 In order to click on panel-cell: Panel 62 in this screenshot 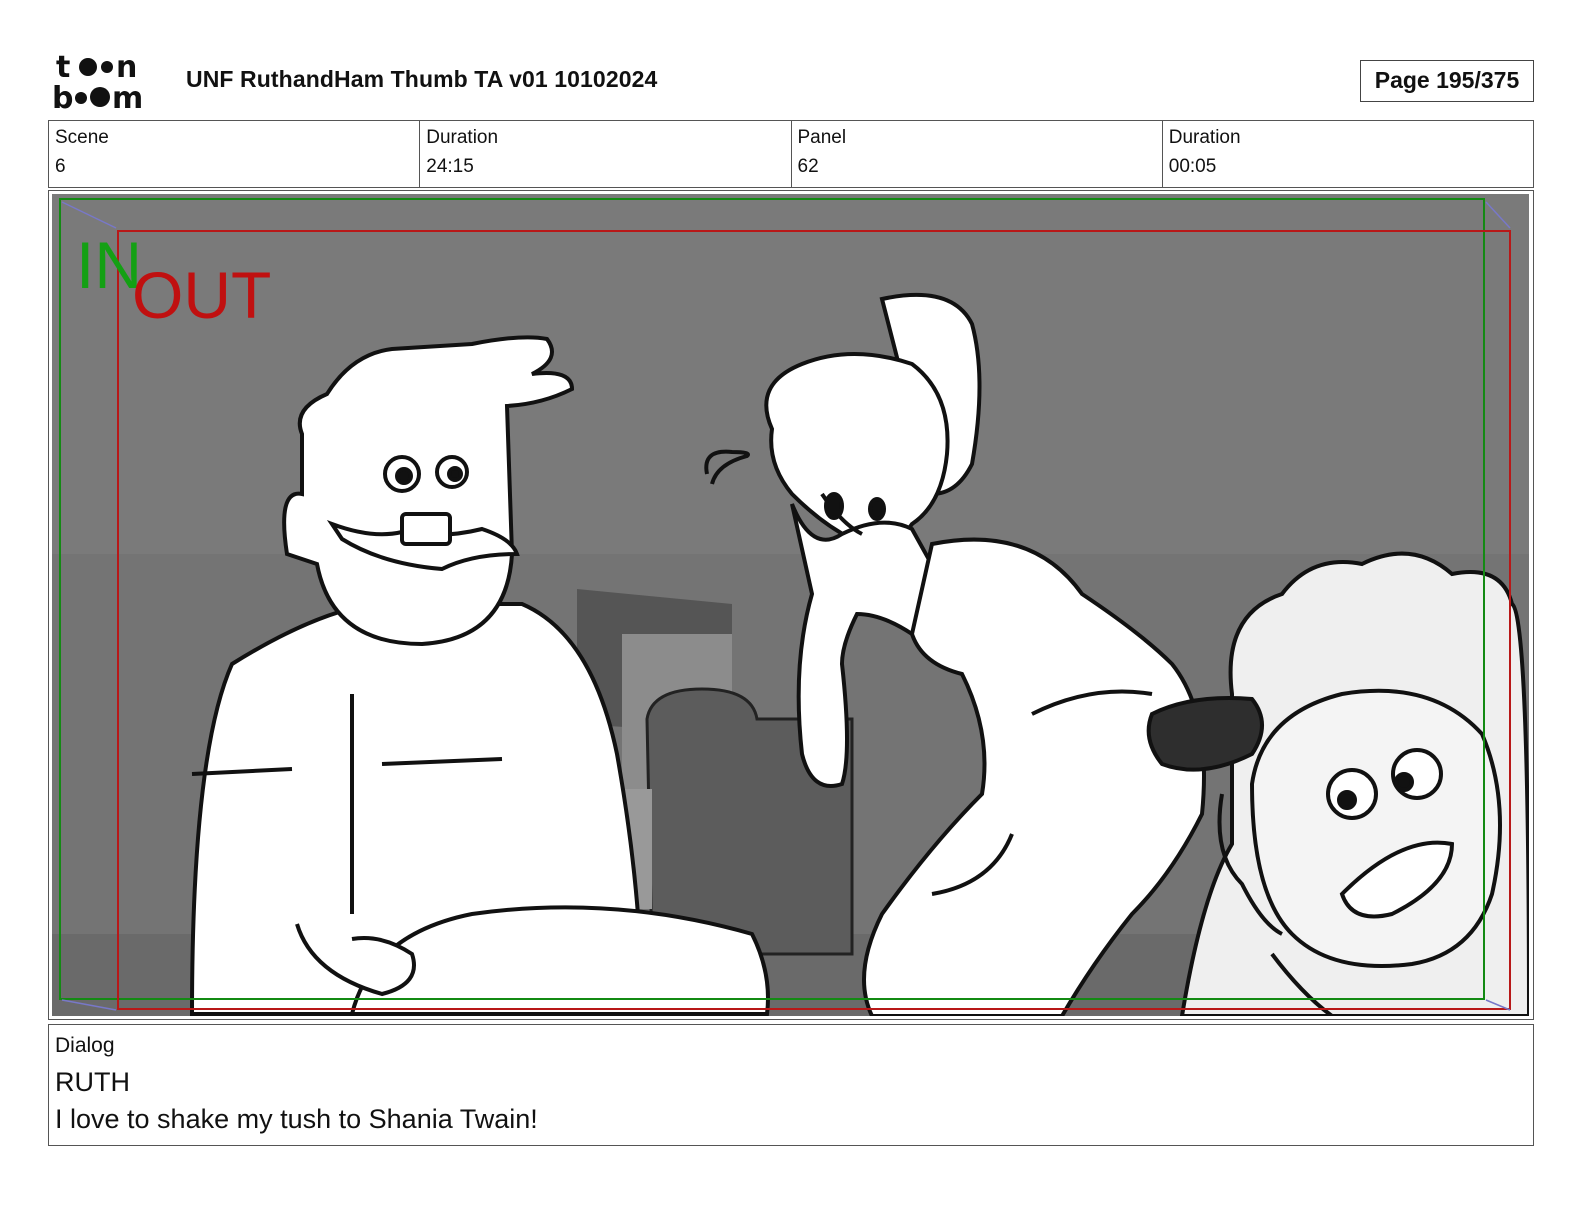, I will do `click(976, 154)`.